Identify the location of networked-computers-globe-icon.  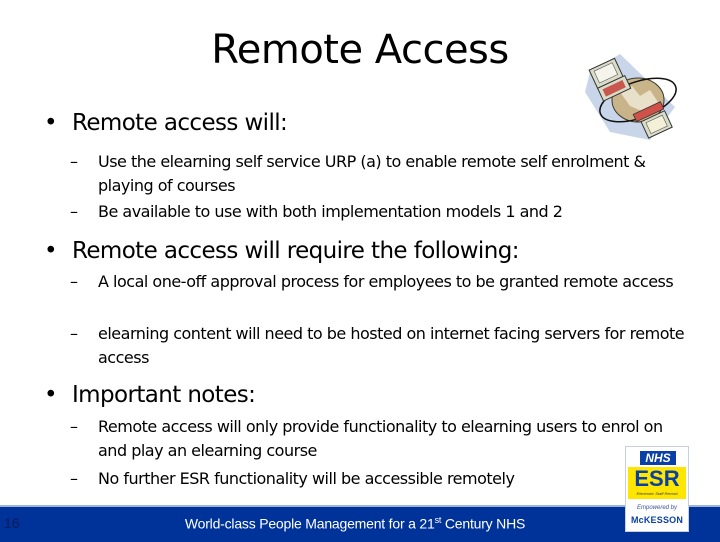
(635, 97).